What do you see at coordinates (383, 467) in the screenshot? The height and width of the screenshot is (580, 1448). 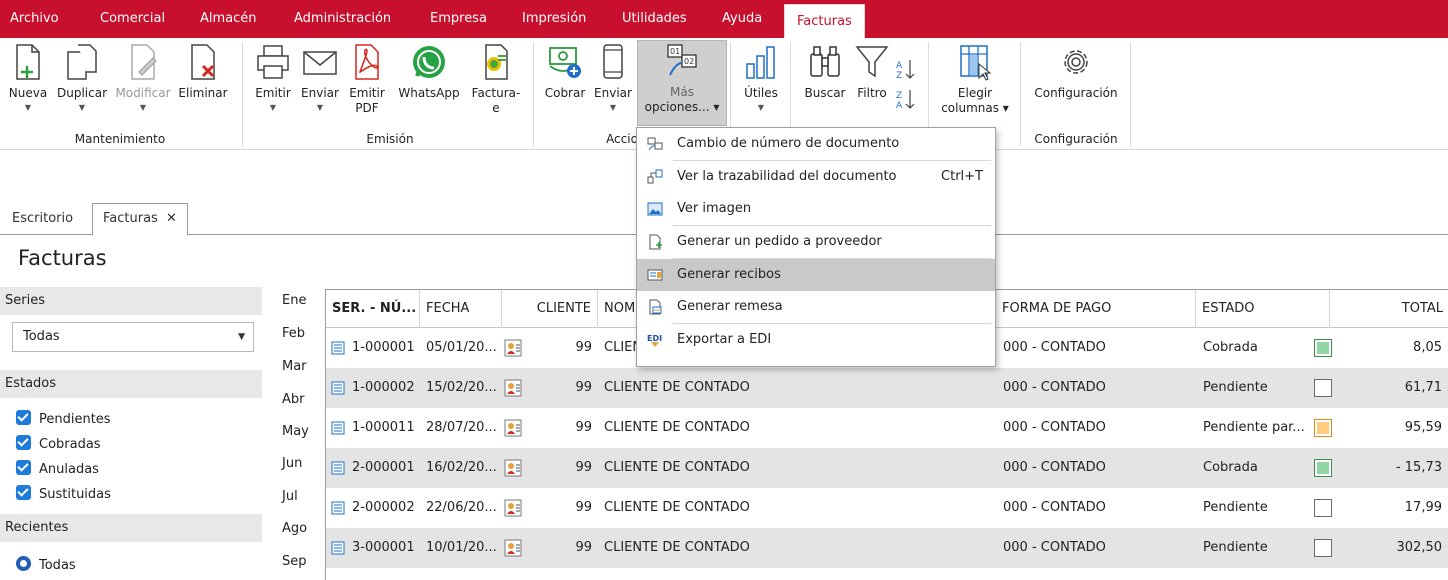 I see `cell-numero: 2-000001` at bounding box center [383, 467].